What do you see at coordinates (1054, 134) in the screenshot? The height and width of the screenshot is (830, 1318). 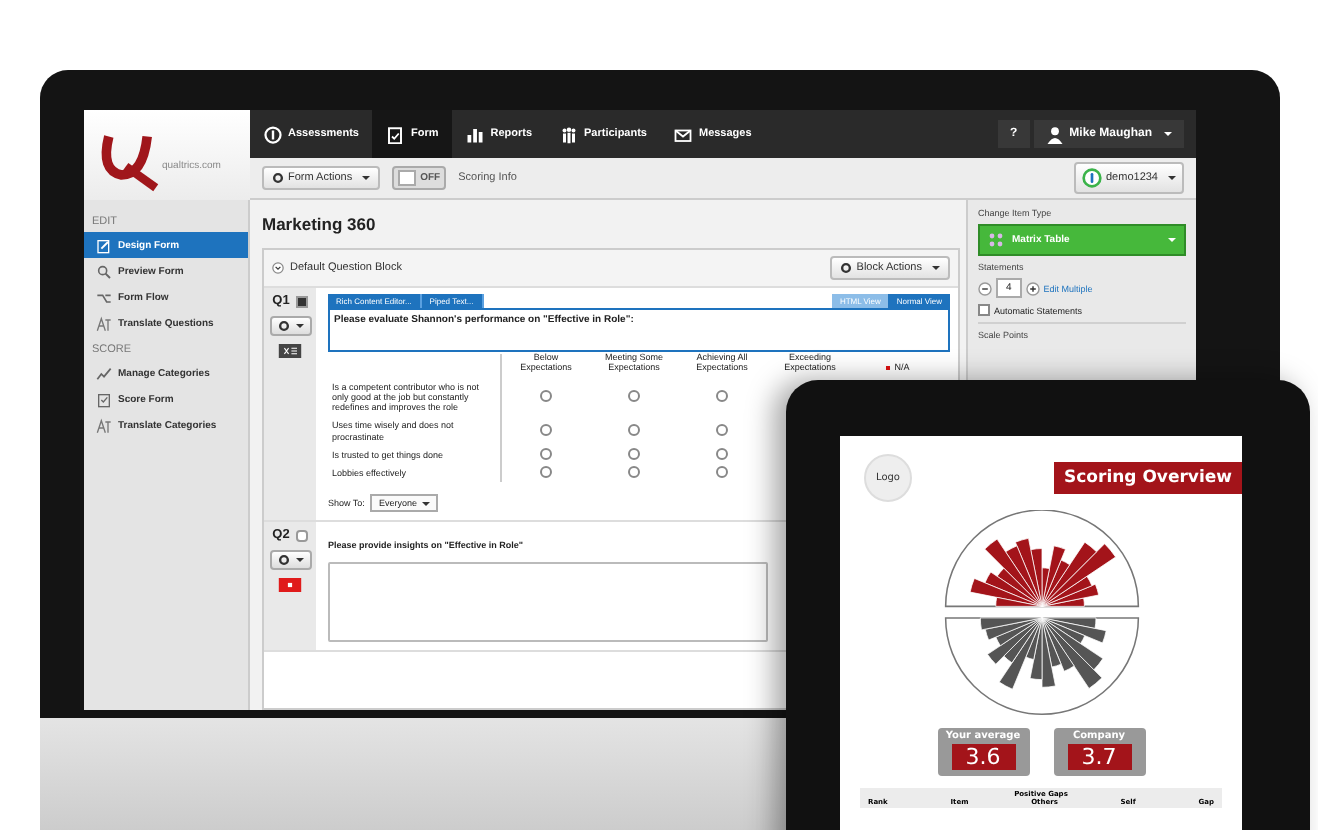 I see `person-icon` at bounding box center [1054, 134].